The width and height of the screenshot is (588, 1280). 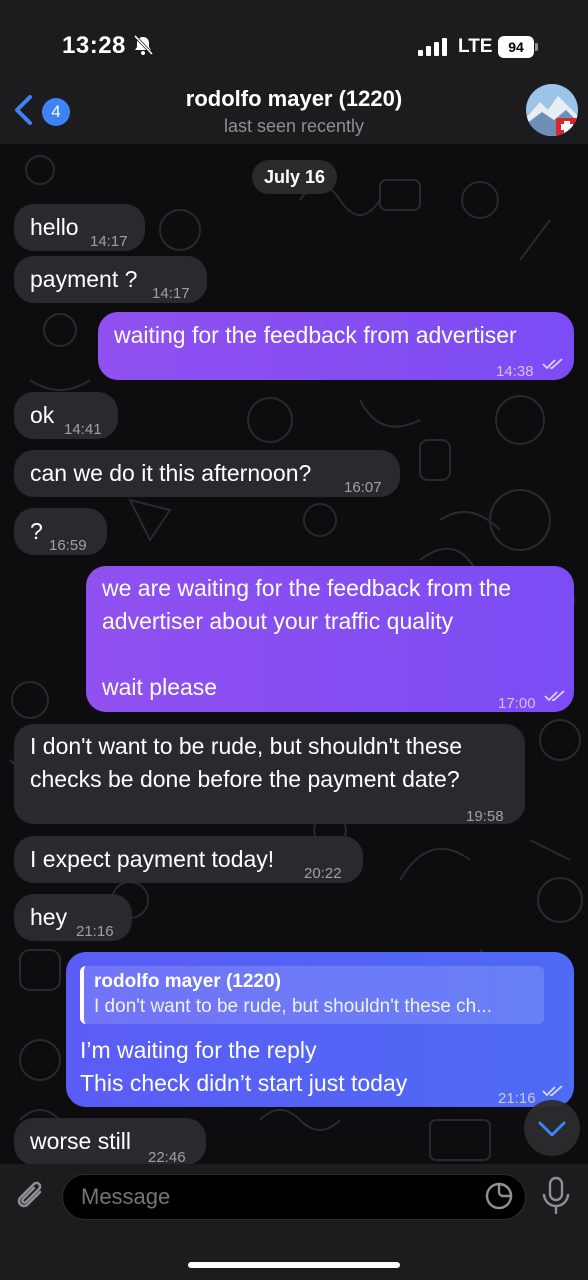 I want to click on message-incoming: ok 14:41, so click(x=66, y=415).